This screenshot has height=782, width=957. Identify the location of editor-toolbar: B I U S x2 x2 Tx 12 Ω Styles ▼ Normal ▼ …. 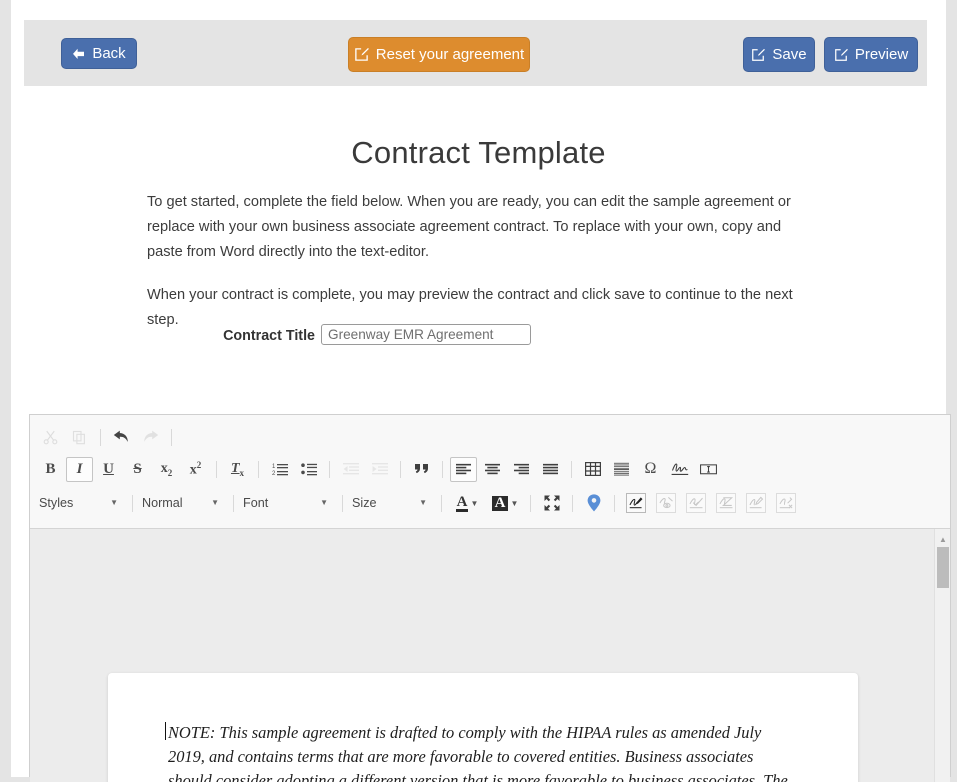
(490, 475).